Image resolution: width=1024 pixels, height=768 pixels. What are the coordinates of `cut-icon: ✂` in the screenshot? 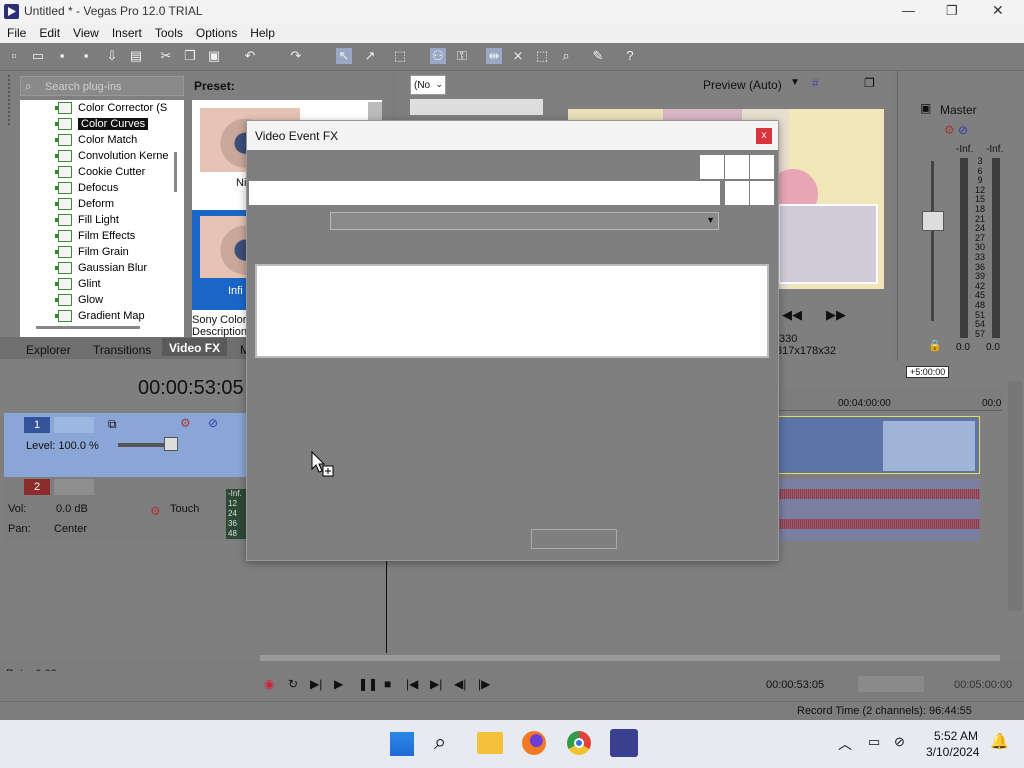 It's located at (166, 56).